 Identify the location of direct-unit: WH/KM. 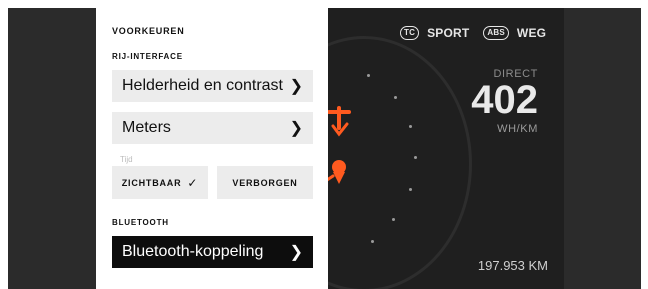
(517, 129).